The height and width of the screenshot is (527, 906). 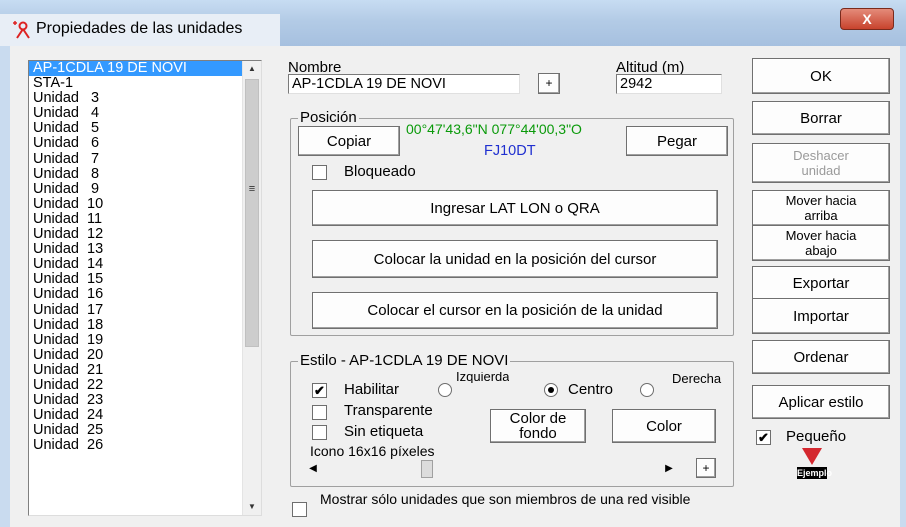 What do you see at coordinates (445, 390) in the screenshot?
I see `align-left-radio` at bounding box center [445, 390].